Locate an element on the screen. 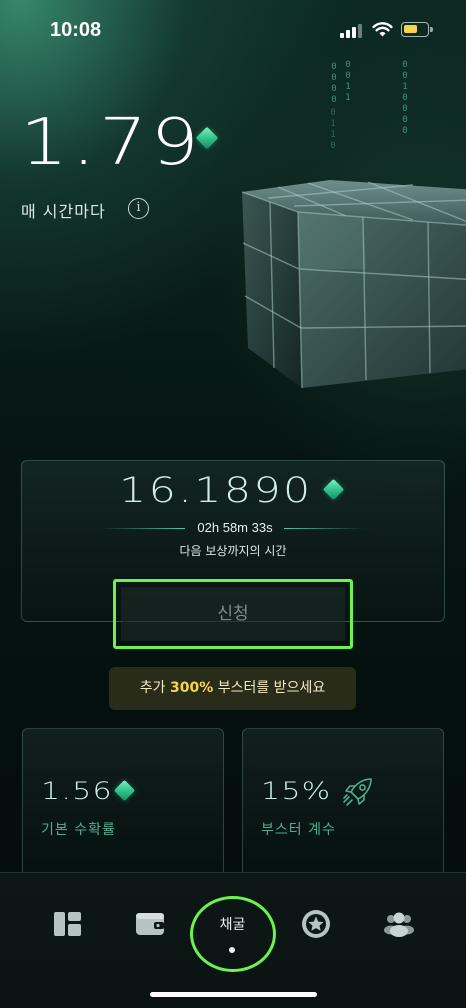 The height and width of the screenshot is (1008, 466). countdown-label: 다음 보상까지의 시간 is located at coordinates (233, 551).